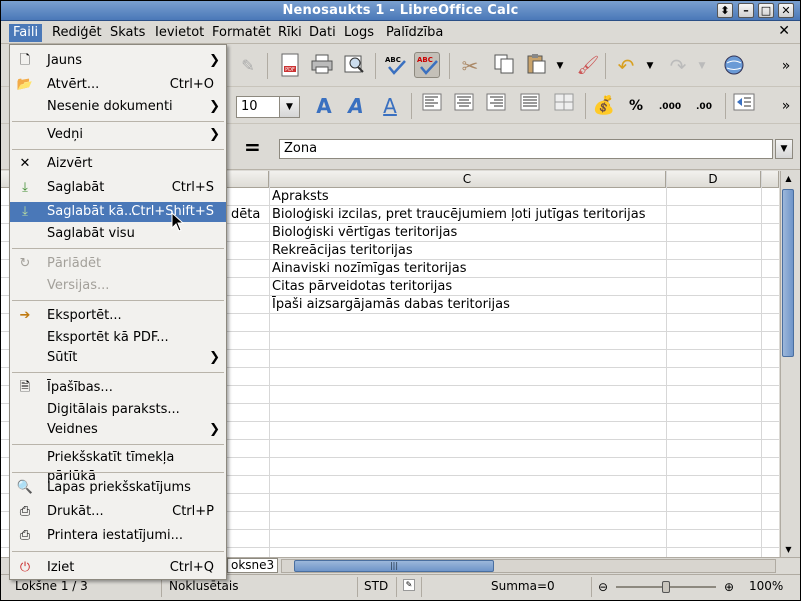 This screenshot has height=601, width=801. I want to click on print-icon, so click(322, 66).